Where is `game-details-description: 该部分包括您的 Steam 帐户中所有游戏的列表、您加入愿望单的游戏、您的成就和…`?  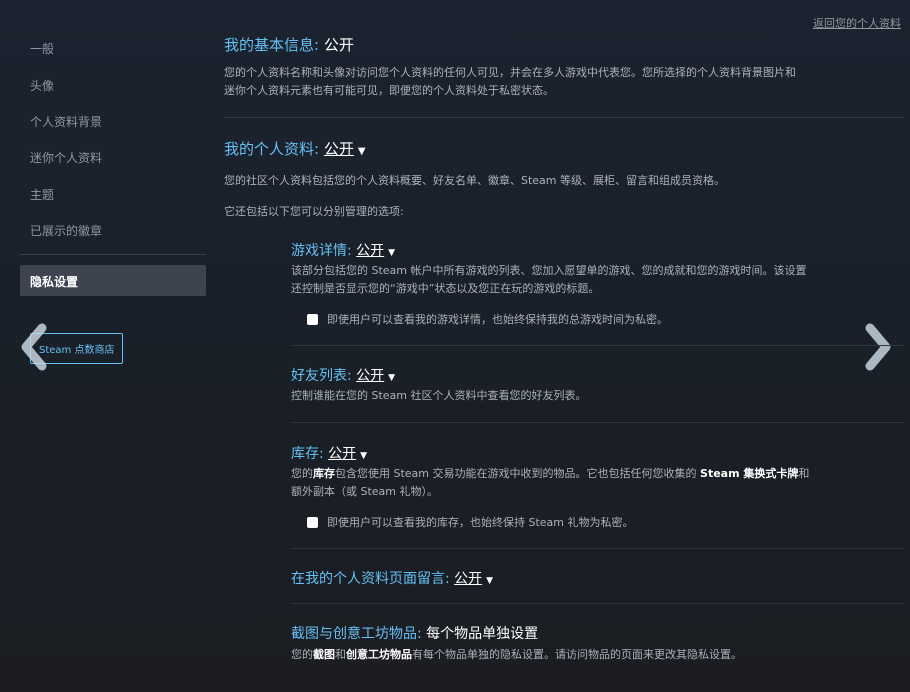 game-details-description: 该部分包括您的 Steam 帐户中所有游戏的列表、您加入愿望单的游戏、您的成就和… is located at coordinates (597, 280).